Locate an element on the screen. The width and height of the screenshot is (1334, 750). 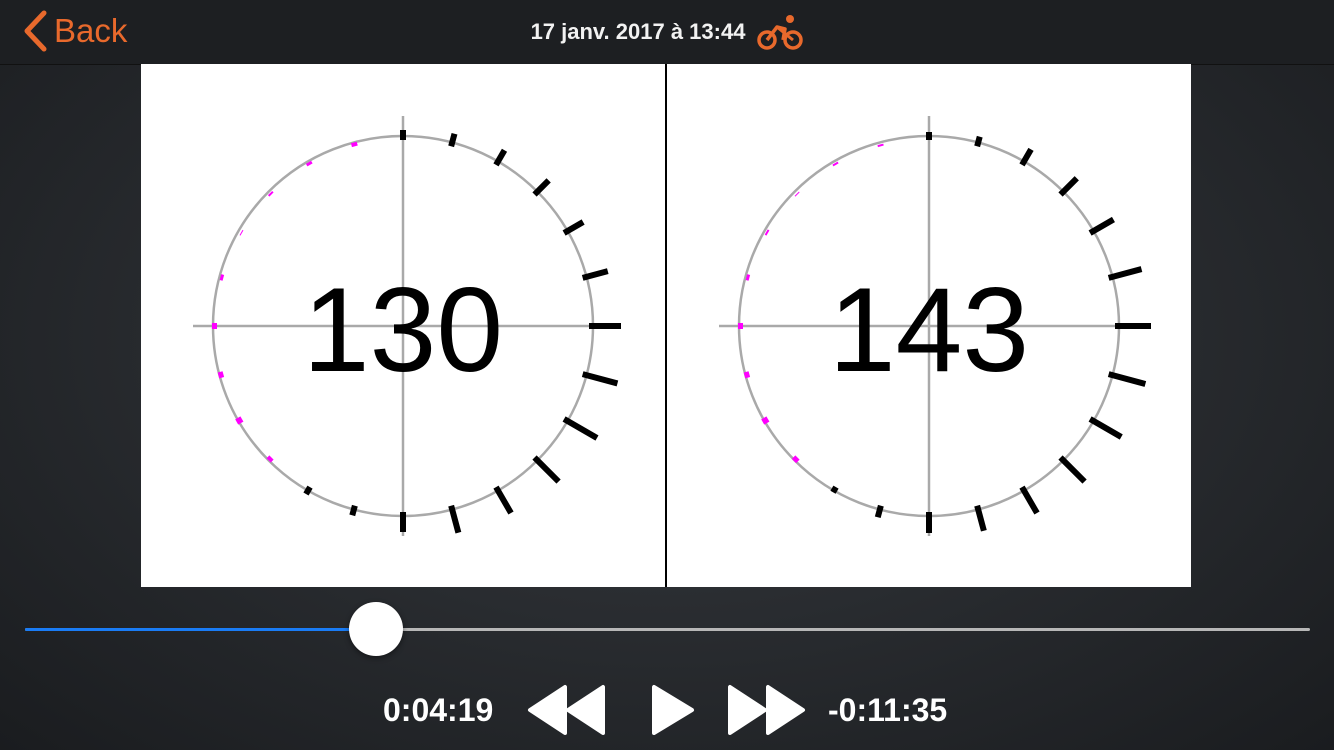
chevron-left-icon is located at coordinates (35, 31).